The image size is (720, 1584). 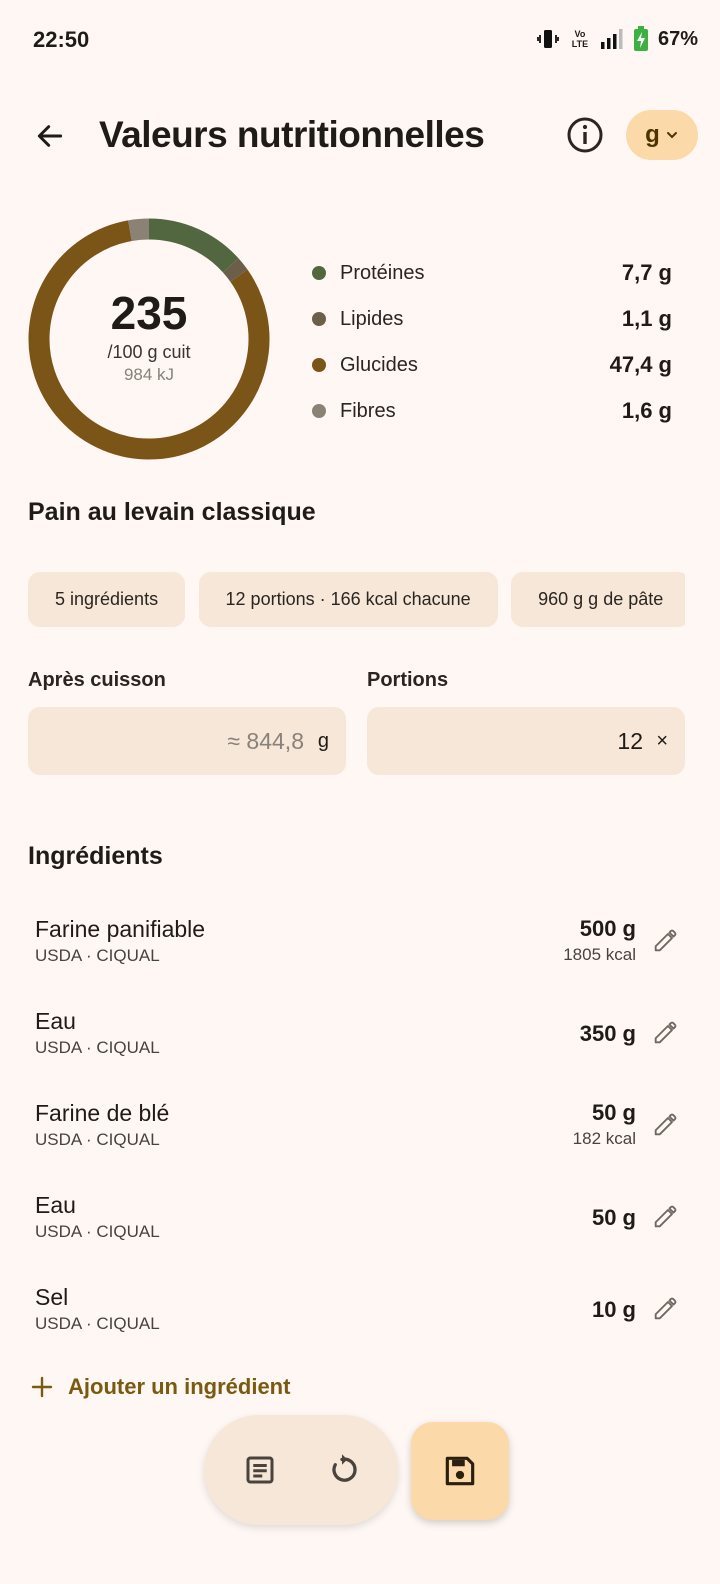 I want to click on macro-row-fibres: Fibres 1,6 g, so click(x=492, y=411).